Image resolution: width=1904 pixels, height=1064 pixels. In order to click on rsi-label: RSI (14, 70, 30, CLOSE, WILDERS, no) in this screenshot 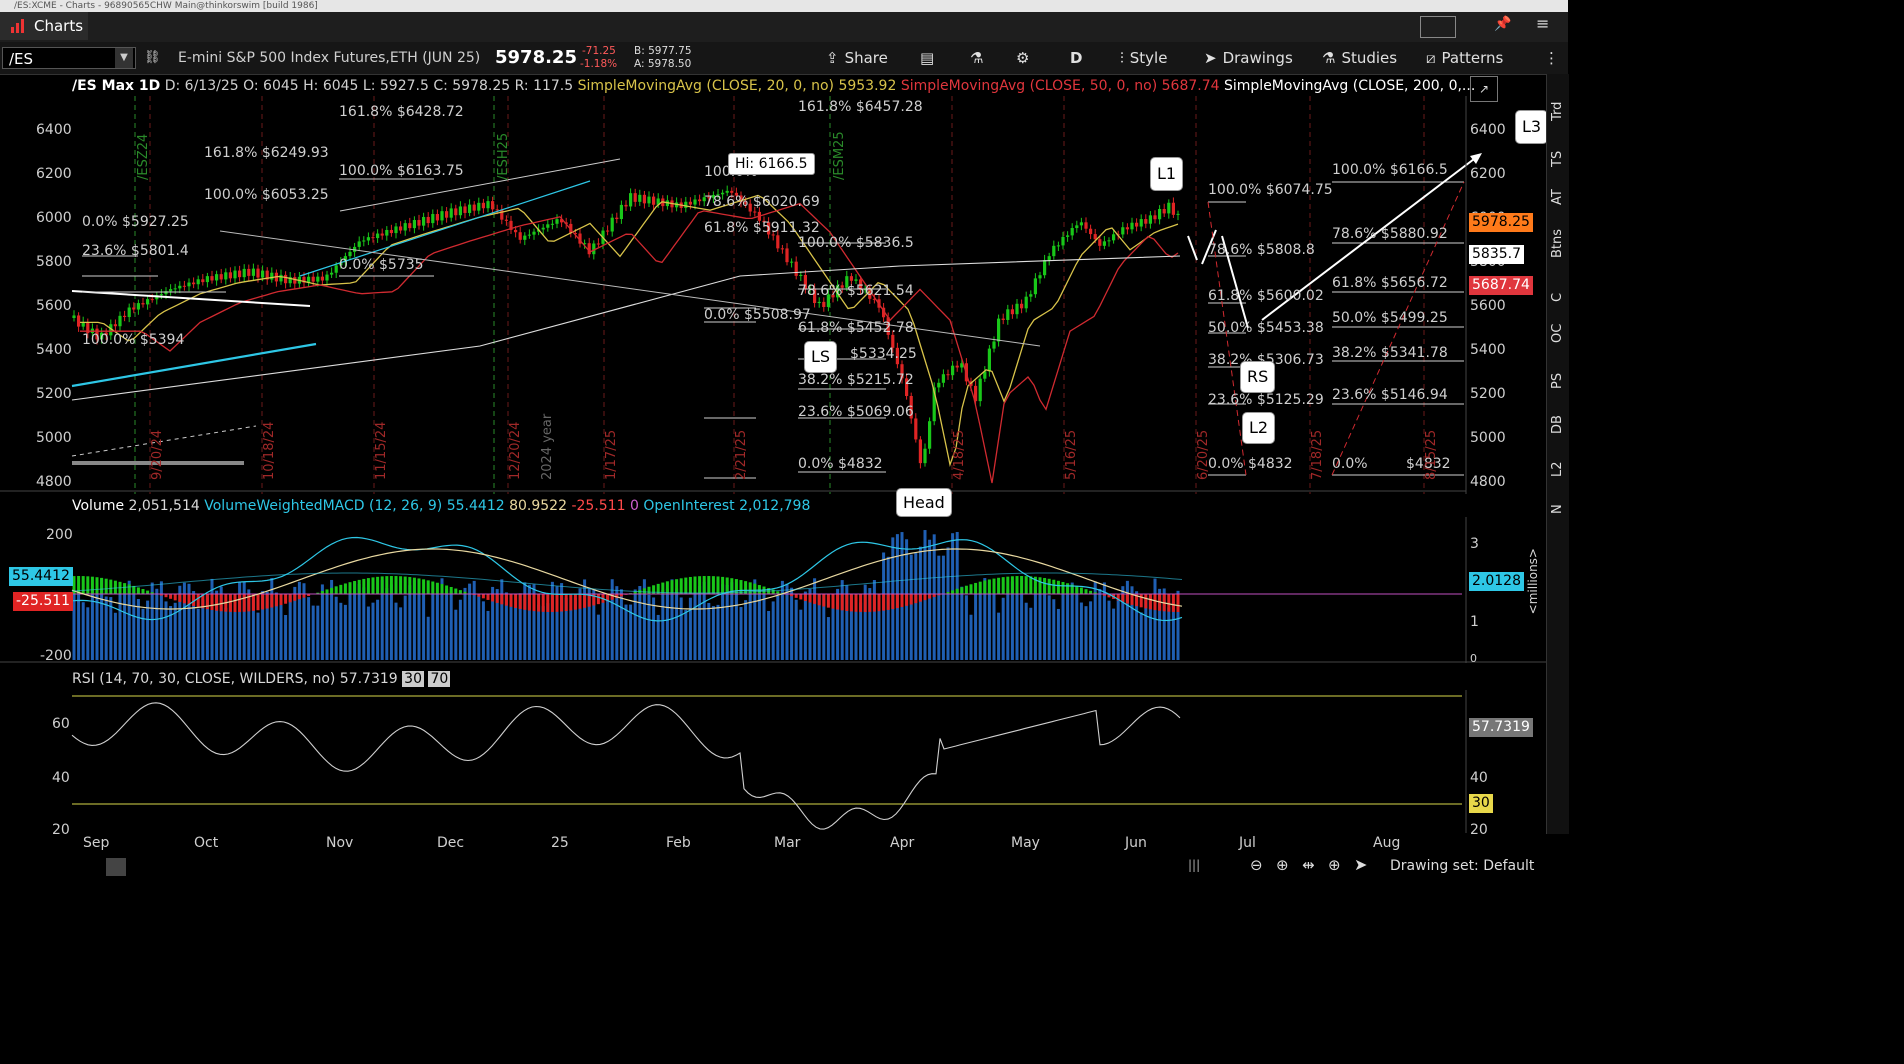, I will do `click(203, 679)`.